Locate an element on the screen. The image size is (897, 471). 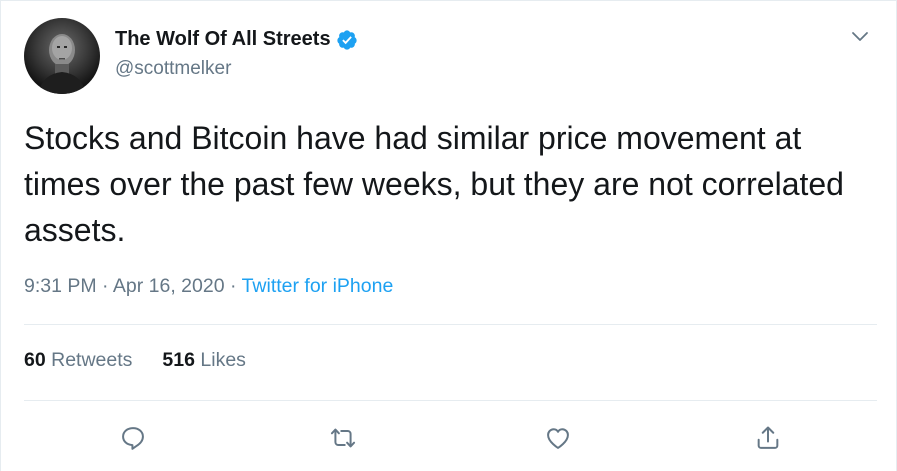
likes-stat: 516 Likes is located at coordinates (204, 360).